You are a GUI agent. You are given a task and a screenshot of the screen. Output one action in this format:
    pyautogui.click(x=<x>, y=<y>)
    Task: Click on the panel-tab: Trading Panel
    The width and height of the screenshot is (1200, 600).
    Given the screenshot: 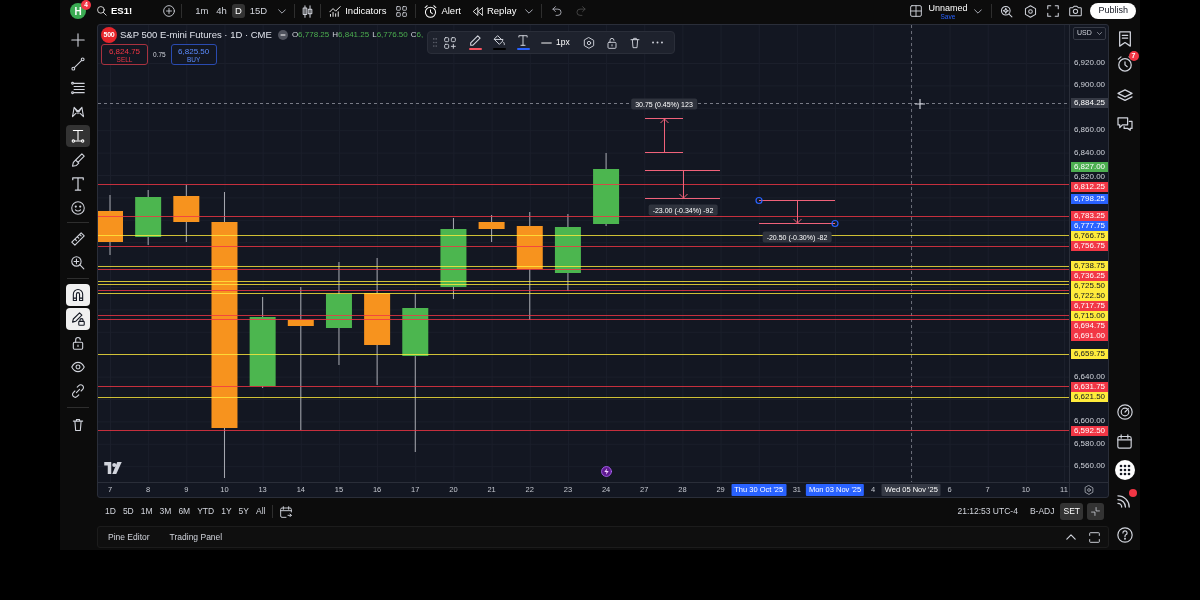 What is the action you would take?
    pyautogui.click(x=196, y=537)
    